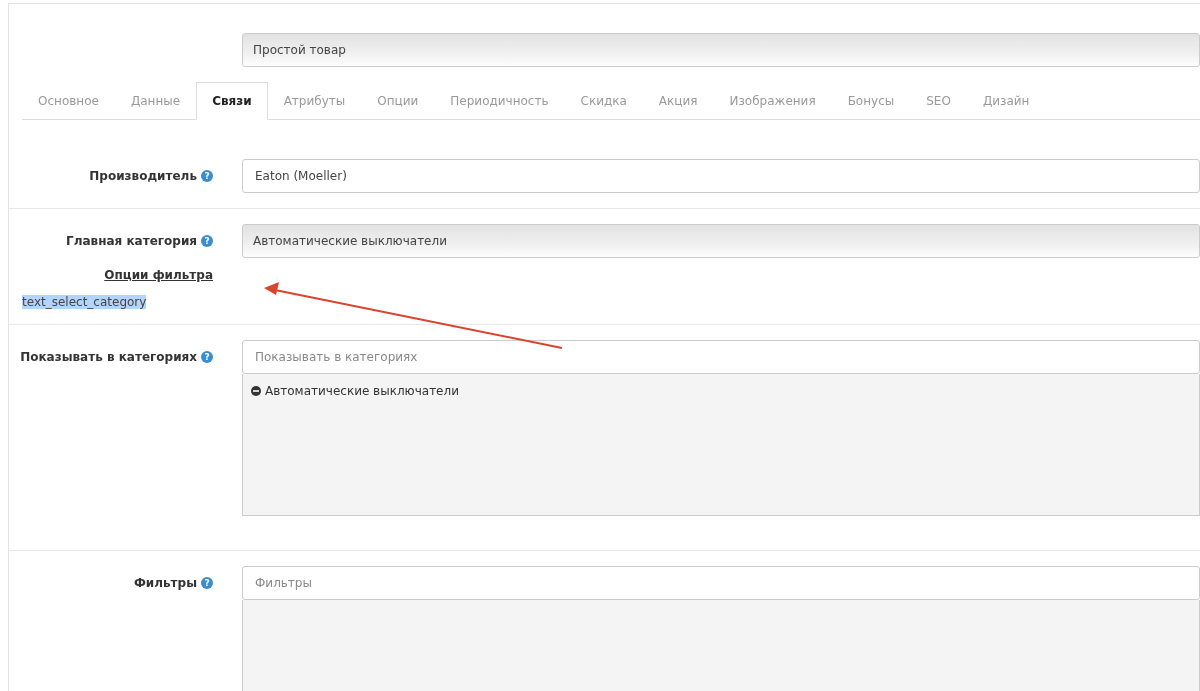 This screenshot has height=691, width=1200. Describe the element at coordinates (871, 101) in the screenshot. I see `tab: Бонусы` at that location.